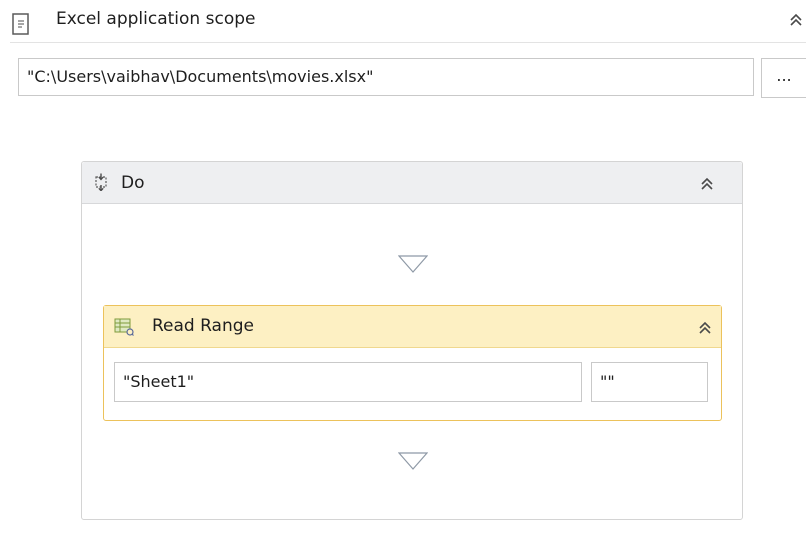  What do you see at coordinates (412, 183) in the screenshot?
I see `do-sequence-header: Do` at bounding box center [412, 183].